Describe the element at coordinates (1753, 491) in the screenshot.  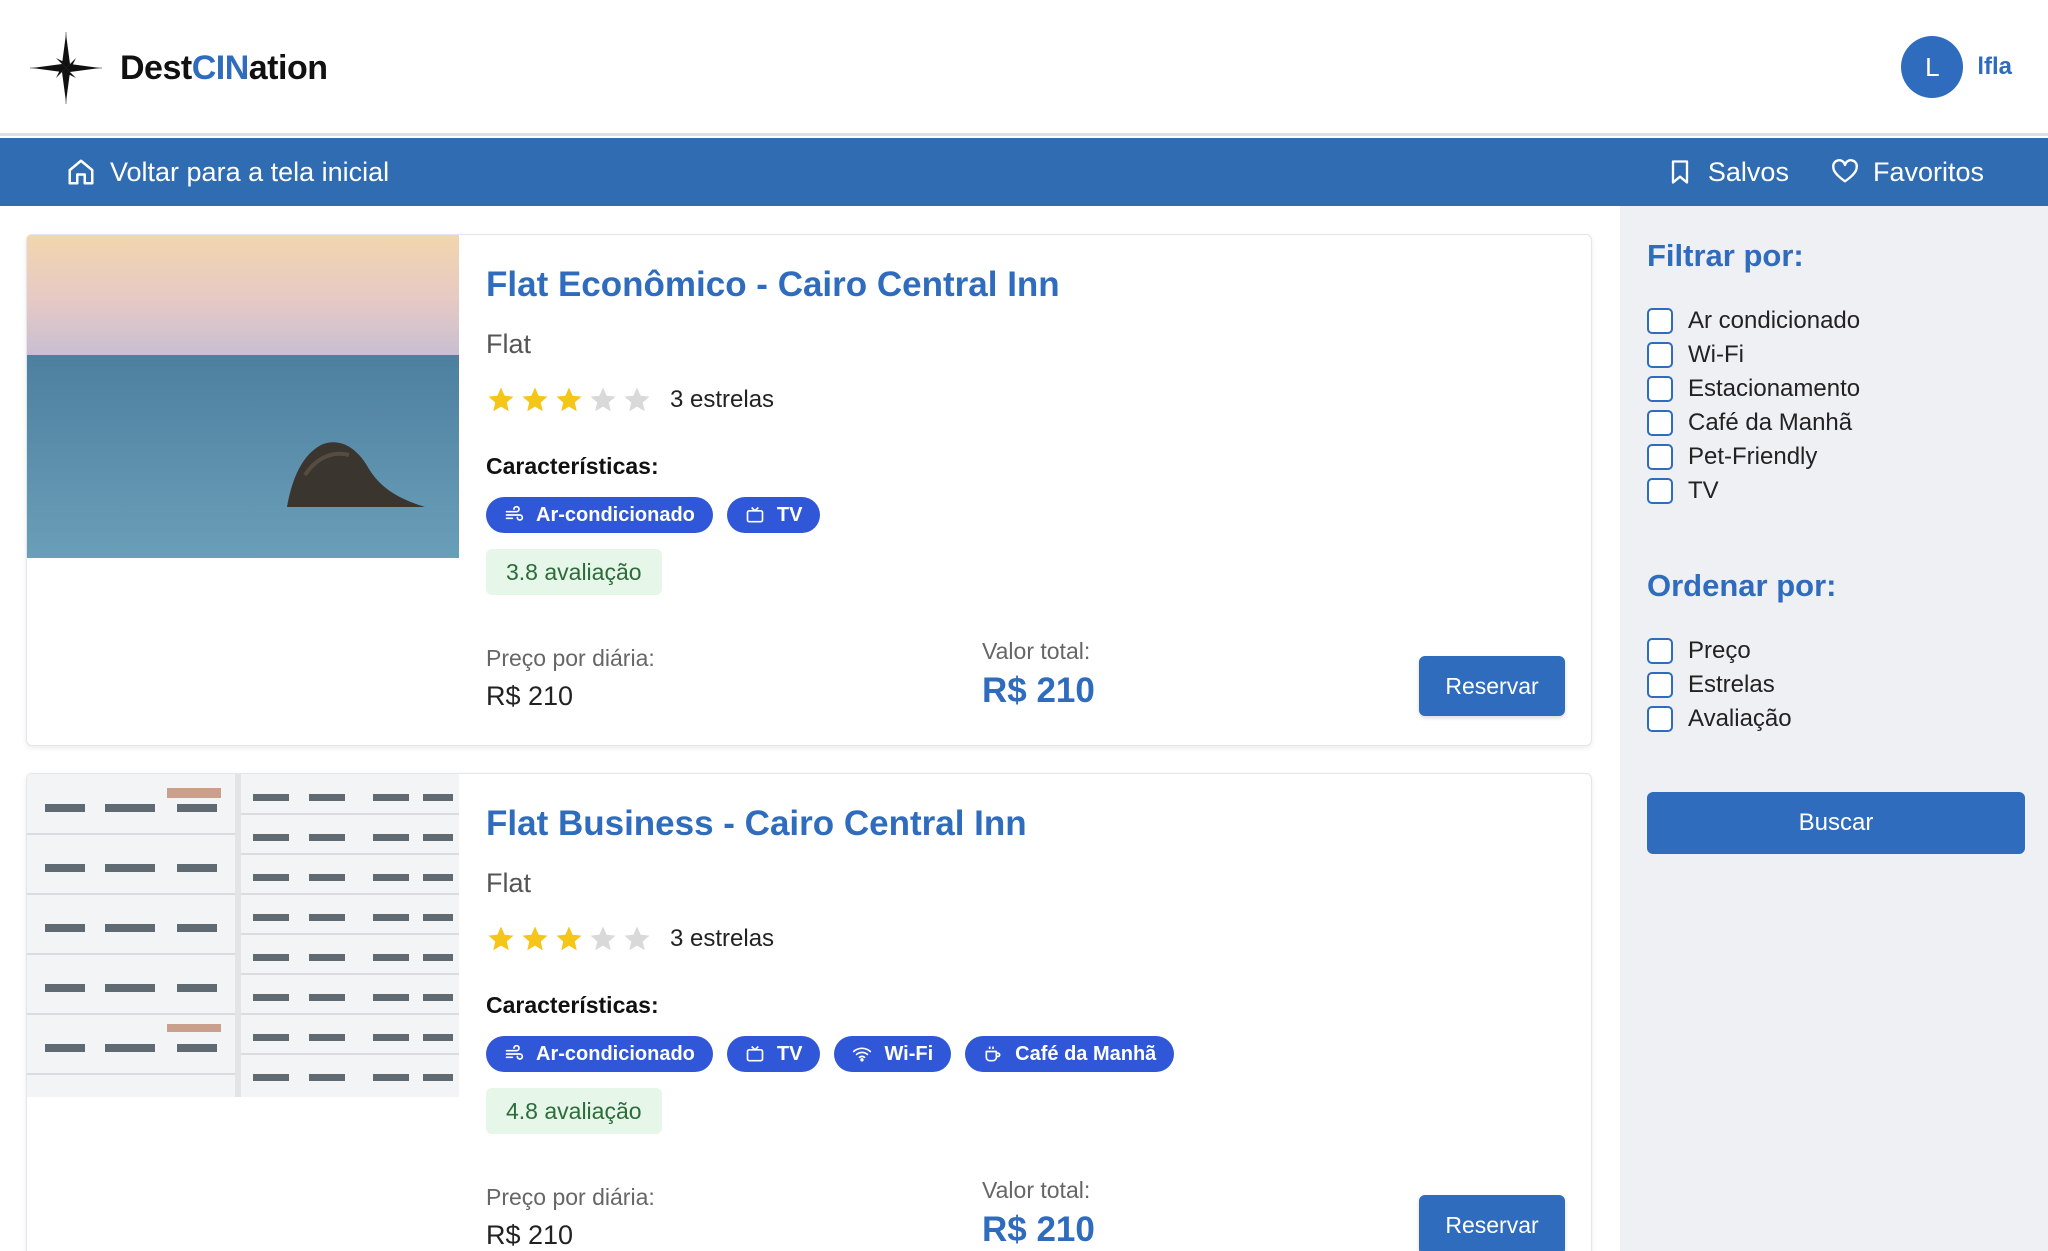
I see `filter-option-tv: TV` at that location.